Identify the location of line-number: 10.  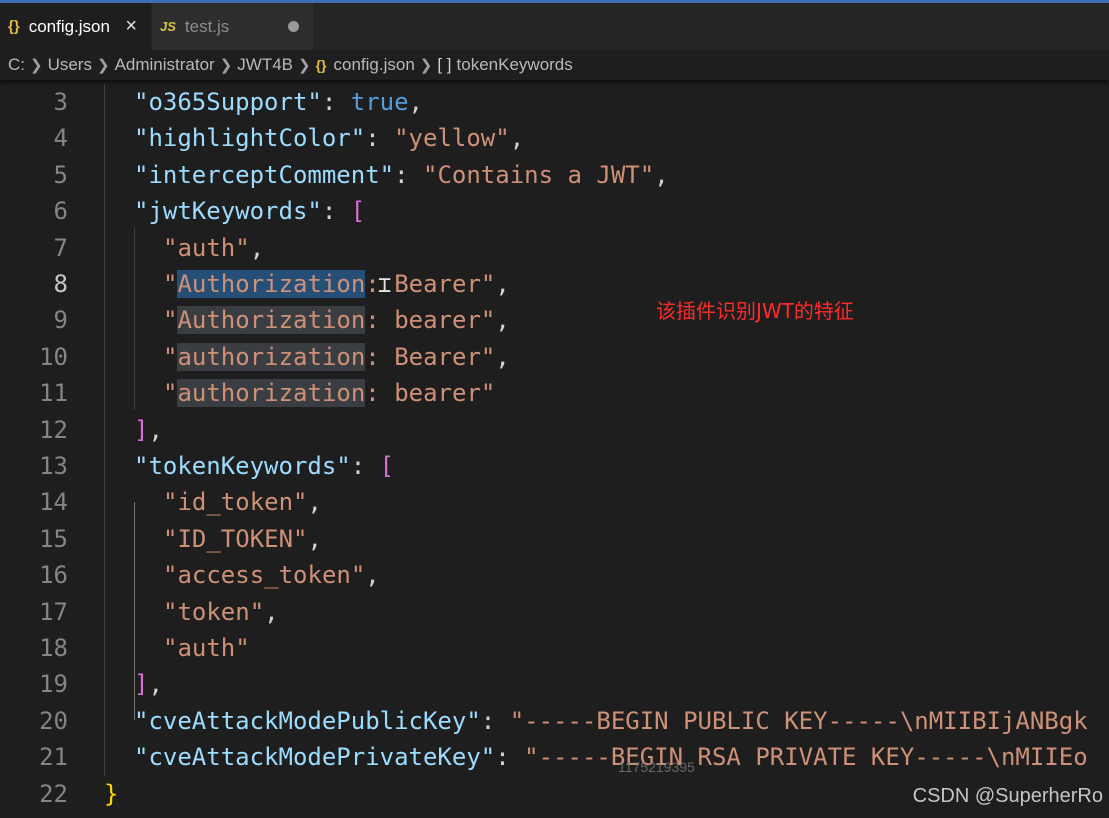
(53, 356).